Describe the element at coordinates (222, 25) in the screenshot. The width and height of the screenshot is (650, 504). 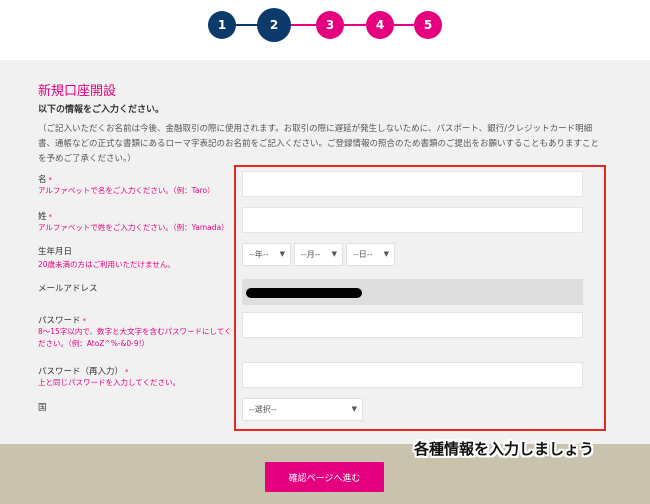
I see `step-1: 1` at that location.